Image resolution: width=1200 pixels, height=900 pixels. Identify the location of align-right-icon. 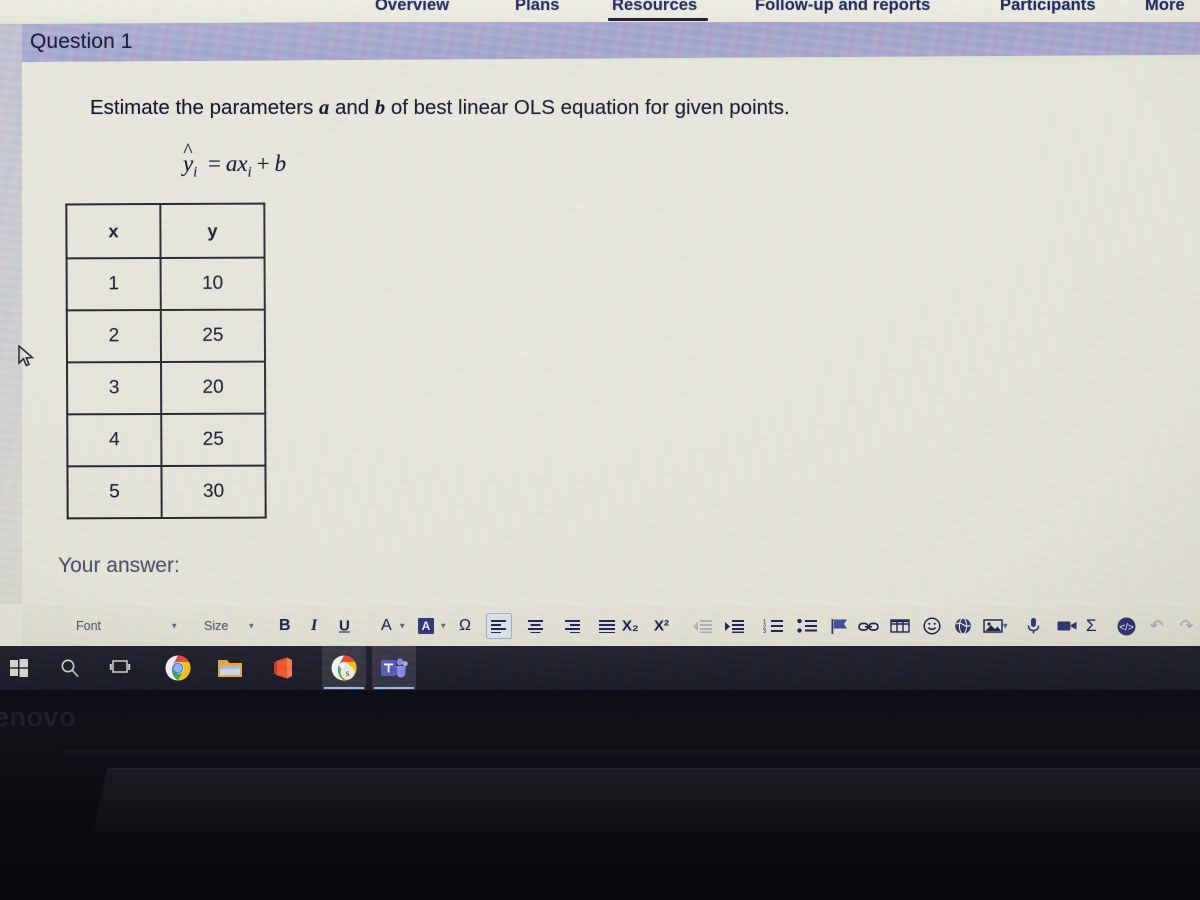
(572, 626).